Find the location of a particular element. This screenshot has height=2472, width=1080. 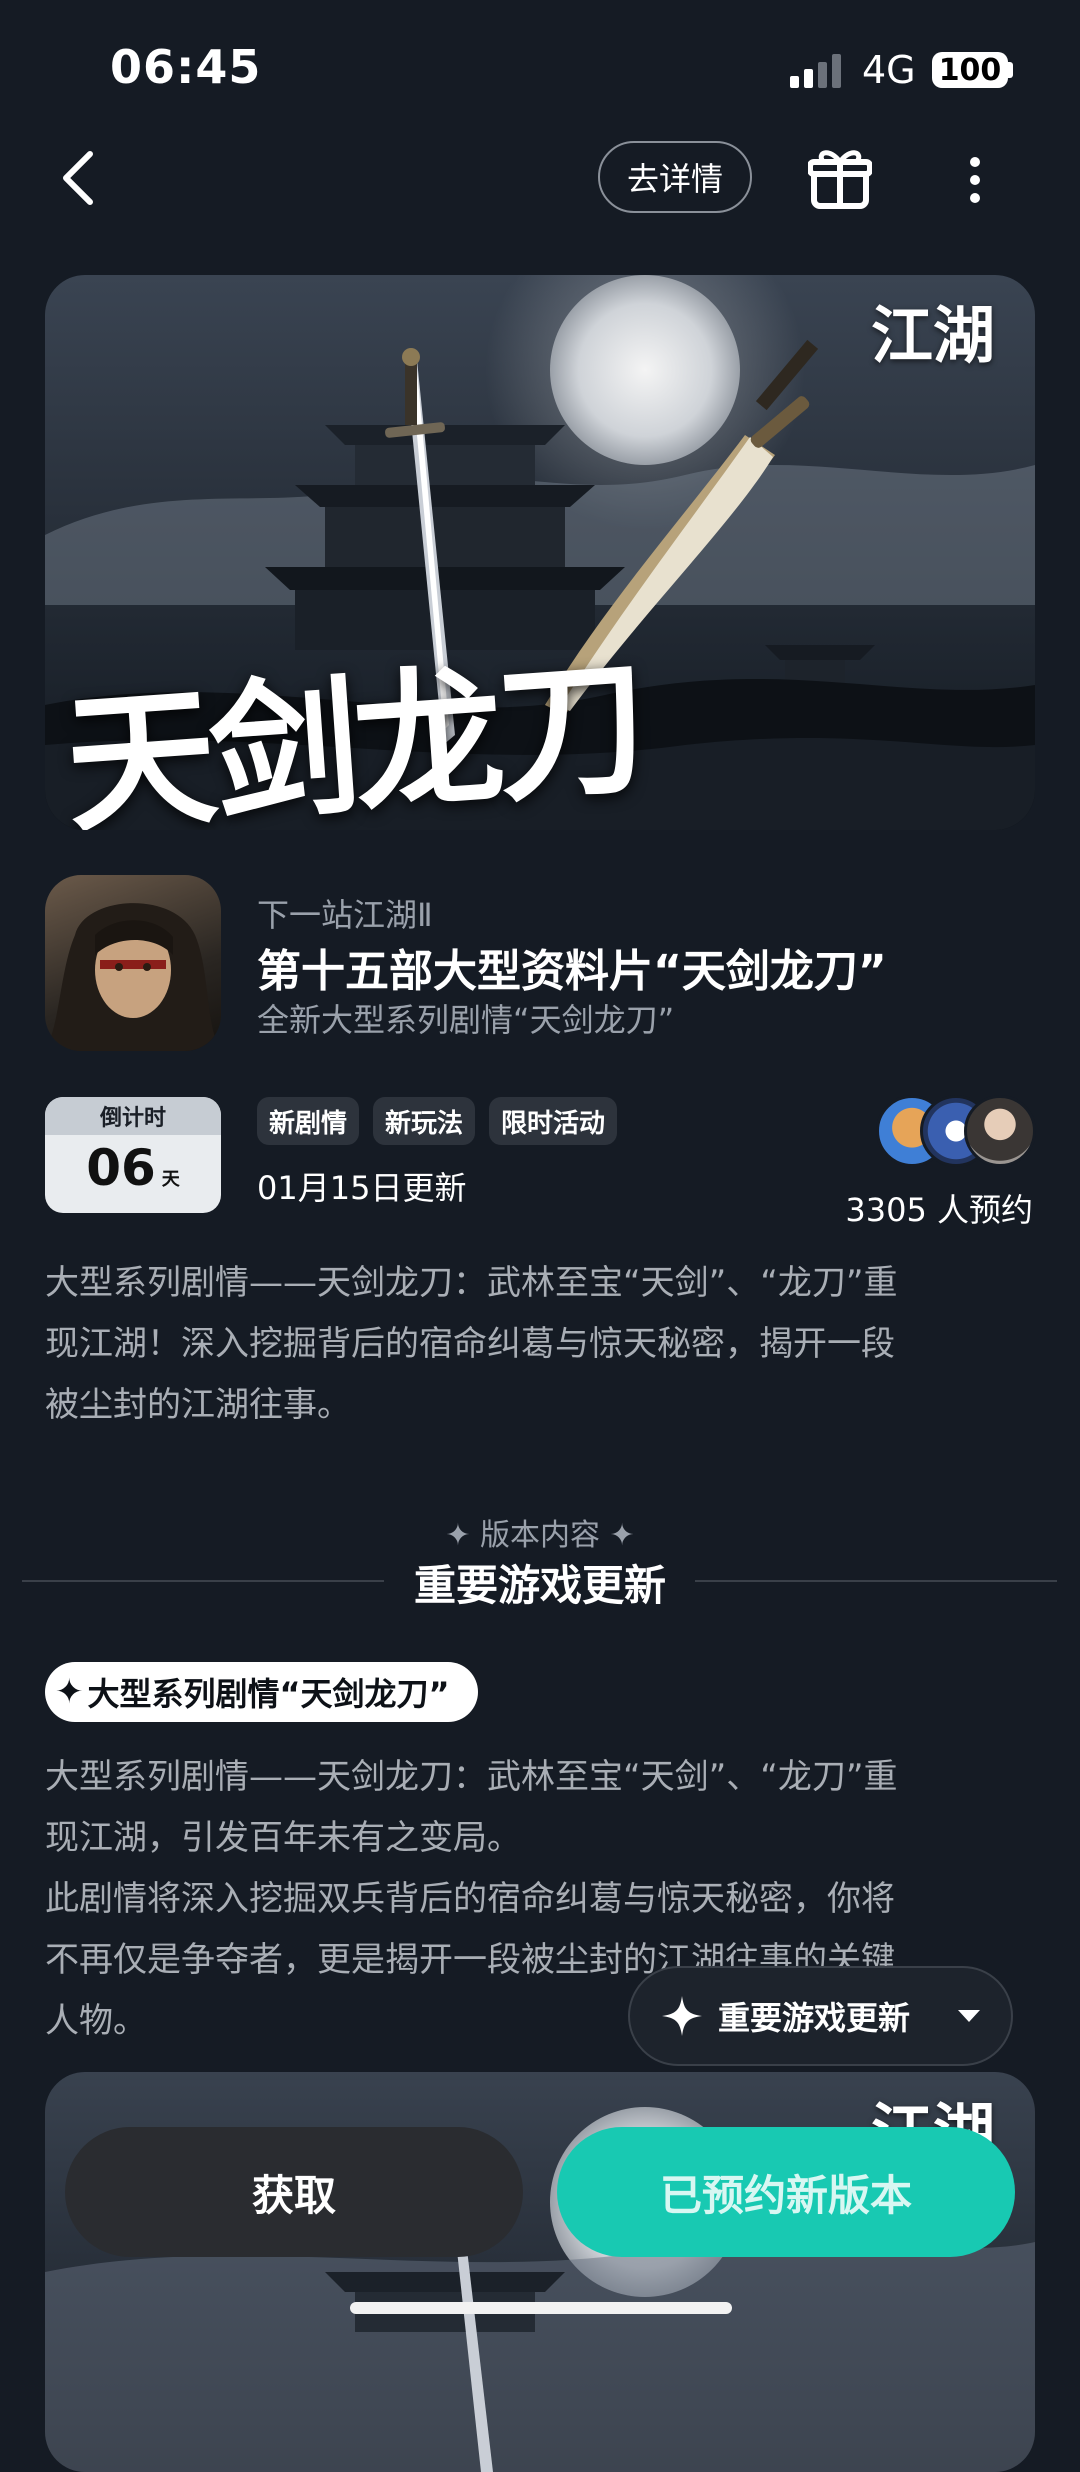

section-jump-selector: 重要游戏更新 is located at coordinates (820, 2016).